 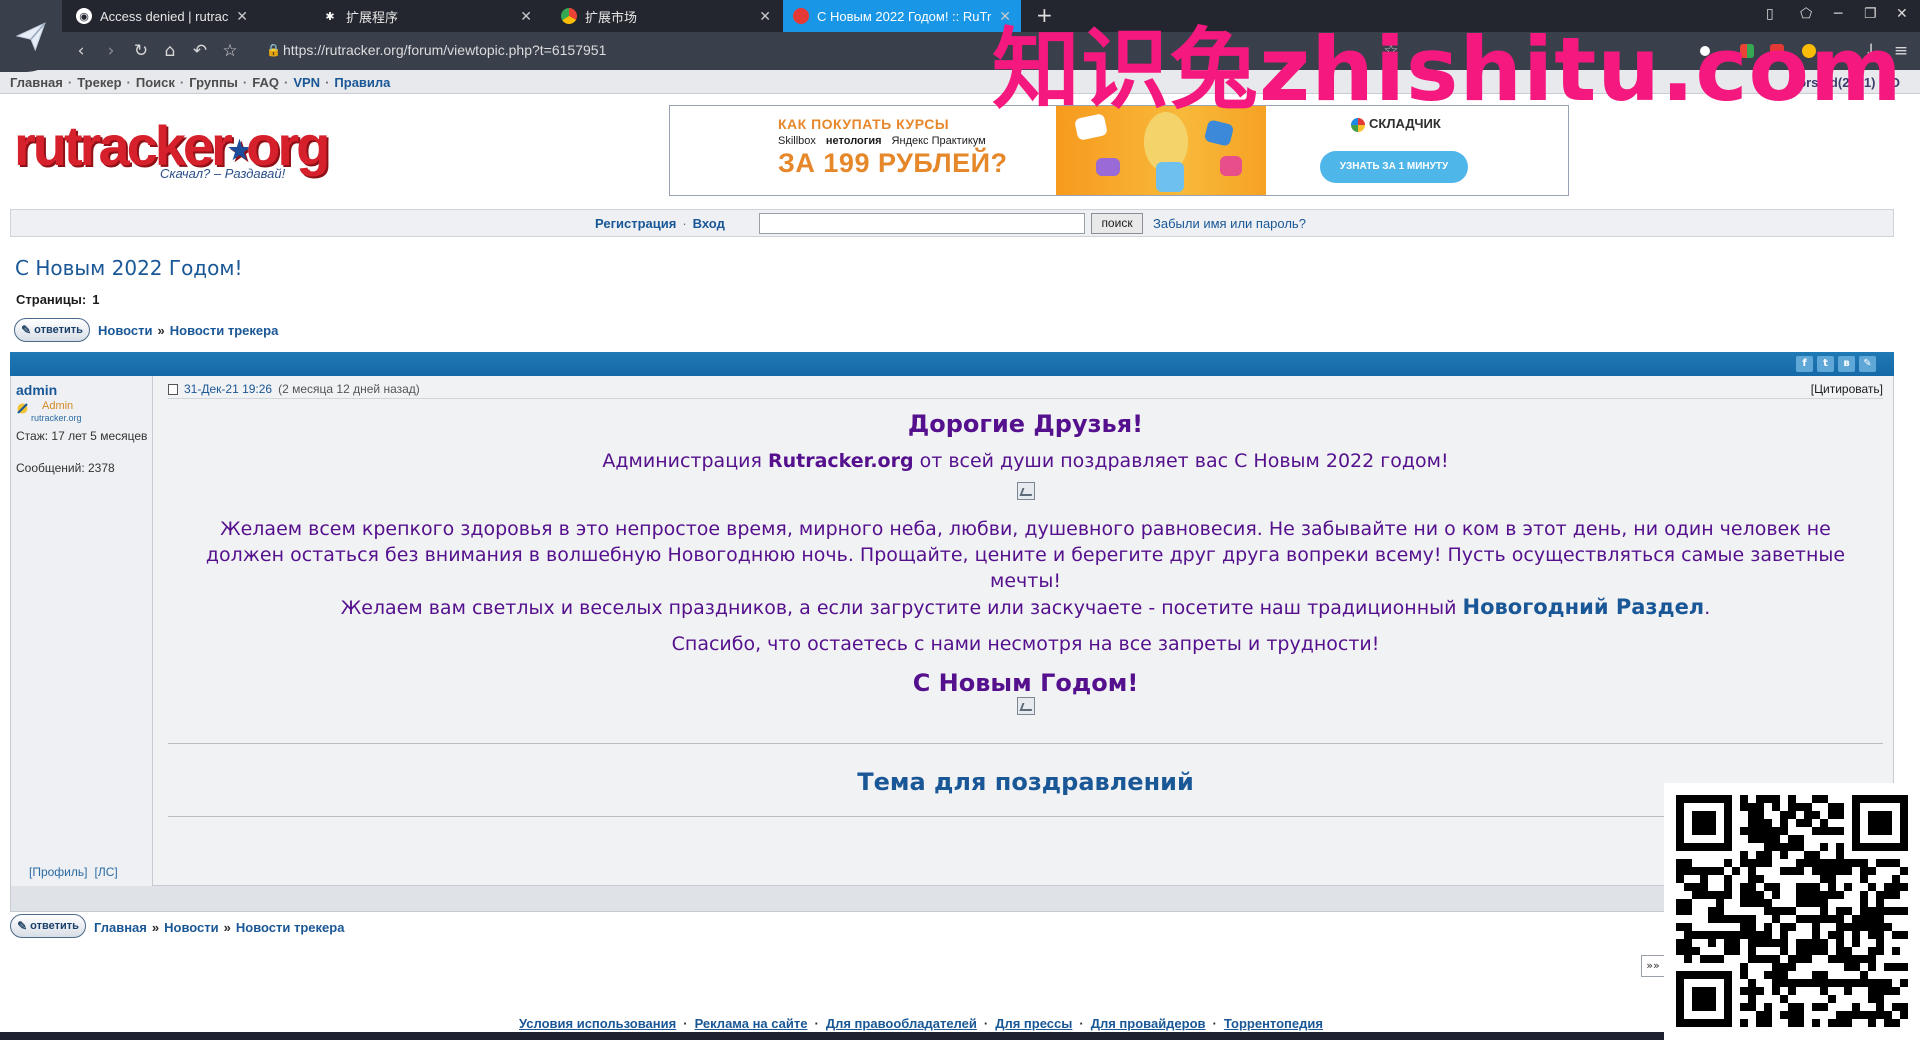 What do you see at coordinates (938, 141) in the screenshot?
I see `banner-brand: Яндекс Практикум` at bounding box center [938, 141].